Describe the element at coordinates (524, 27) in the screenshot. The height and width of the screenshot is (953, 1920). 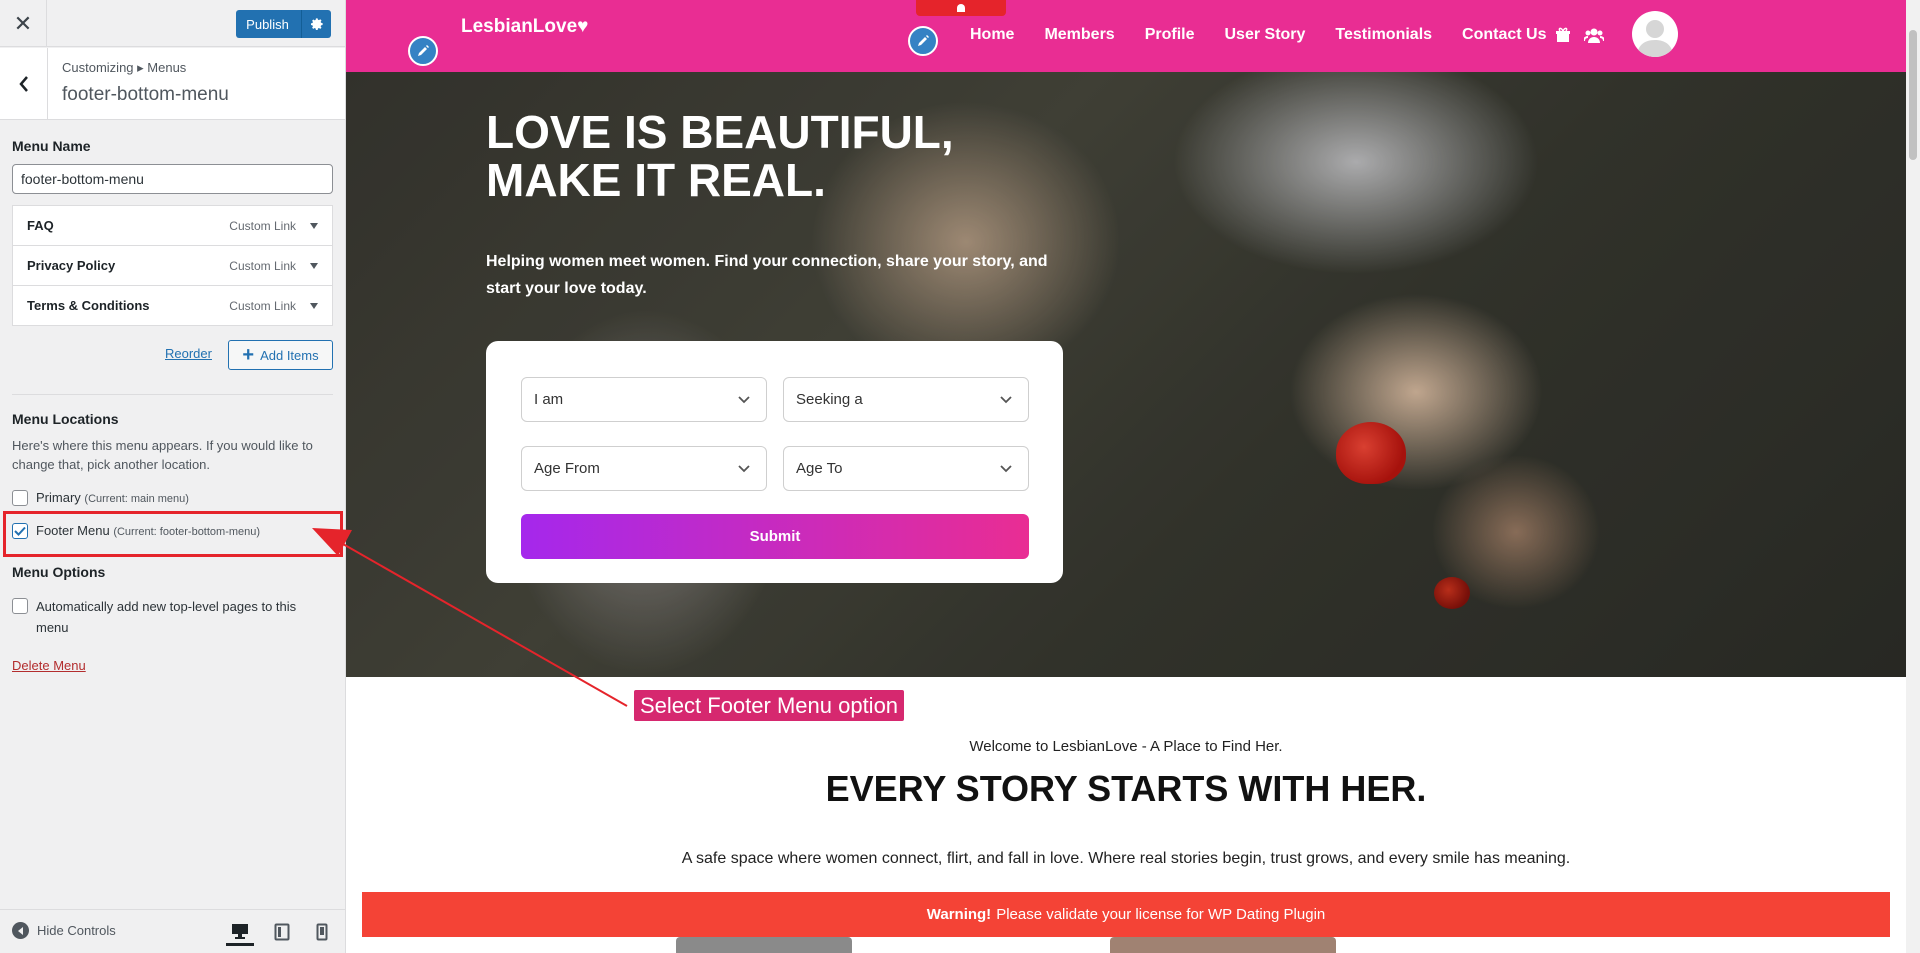
I see `site-logo: LesbianLove♥` at that location.